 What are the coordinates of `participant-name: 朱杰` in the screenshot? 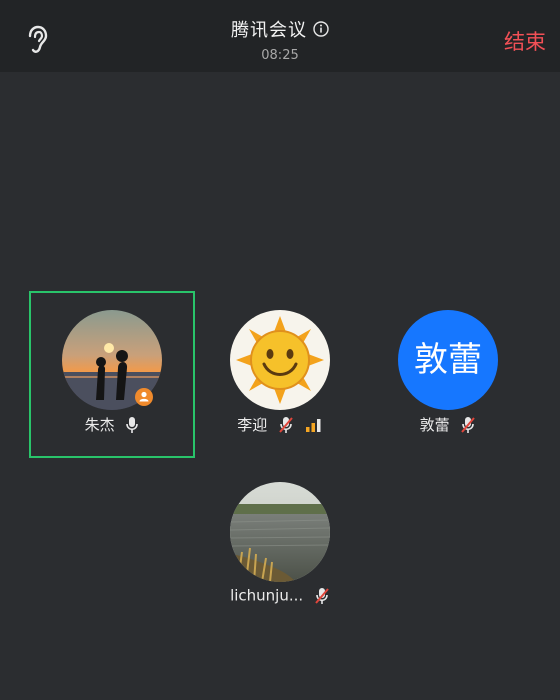 It's located at (99, 425).